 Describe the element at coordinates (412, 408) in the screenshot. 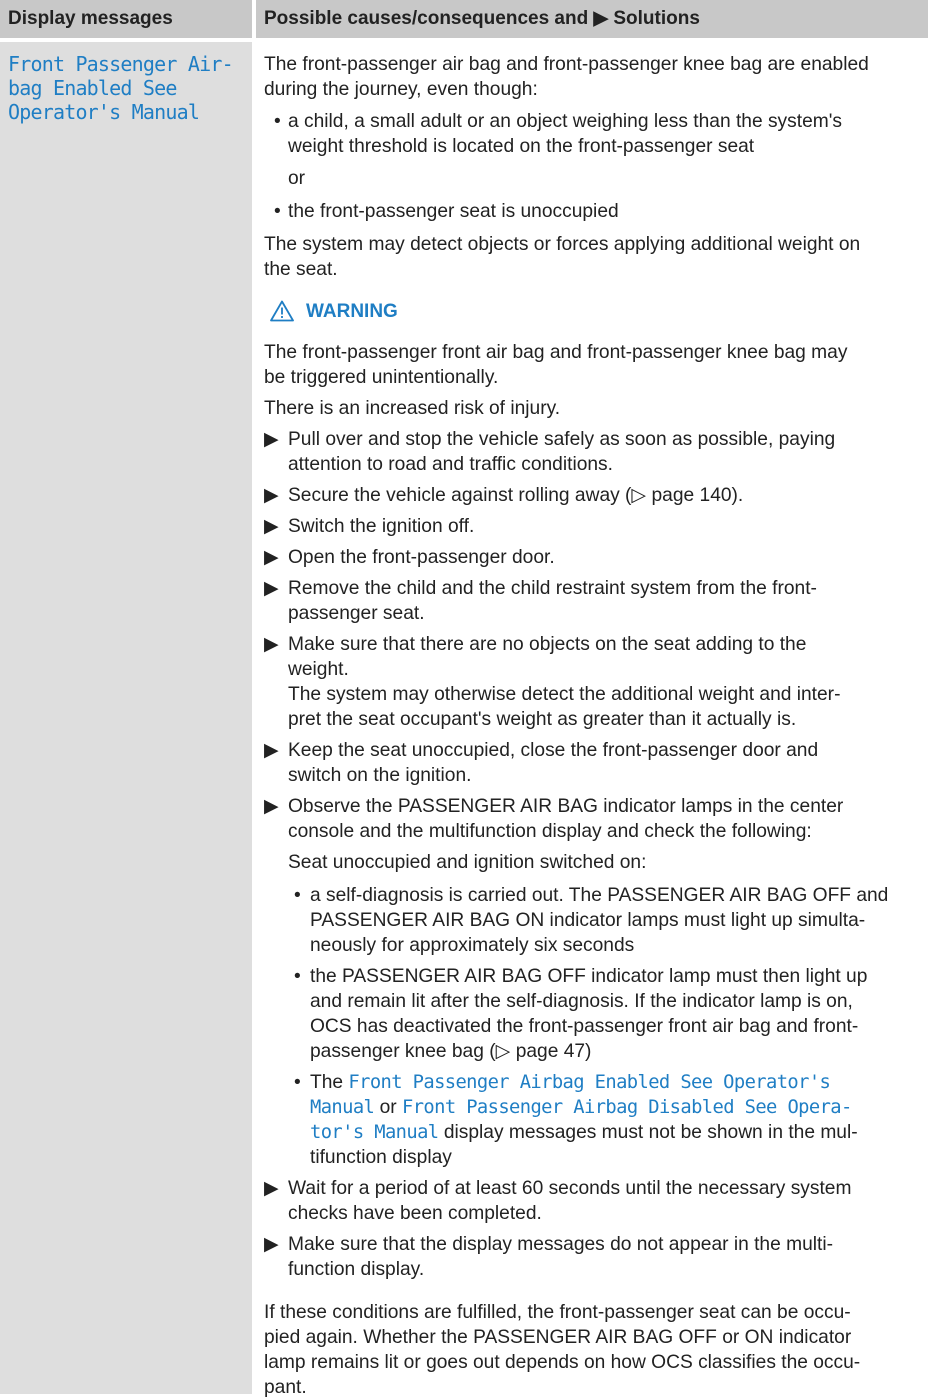

I see `body-line: There is an increased risk of injury.` at that location.